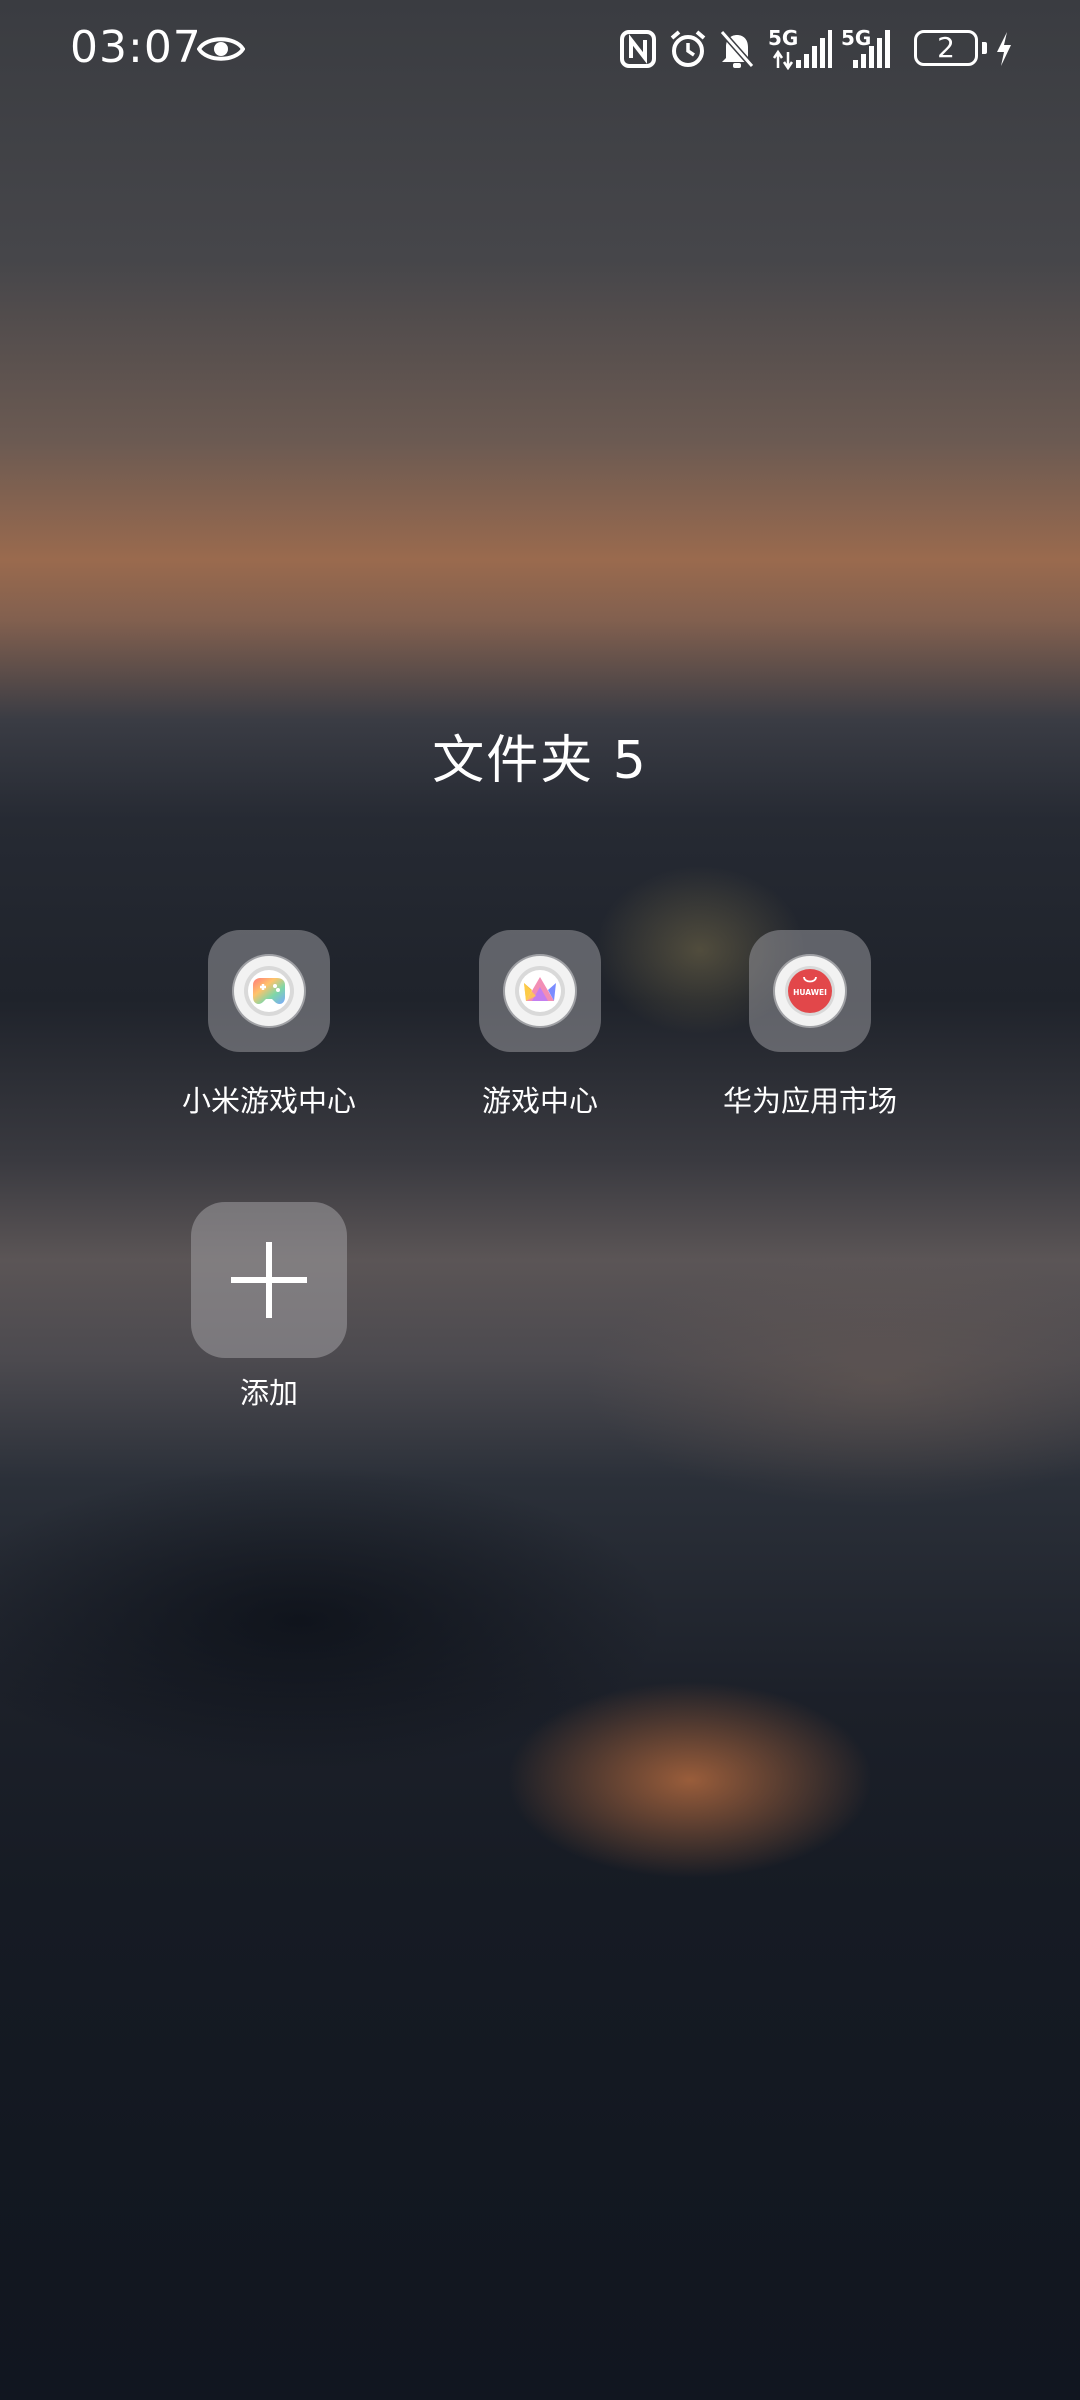  I want to click on status-time: 03:07, so click(136, 47).